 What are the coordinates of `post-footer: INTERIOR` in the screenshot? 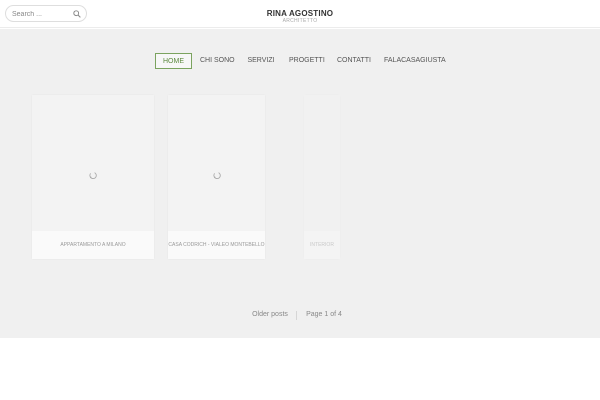 It's located at (322, 245).